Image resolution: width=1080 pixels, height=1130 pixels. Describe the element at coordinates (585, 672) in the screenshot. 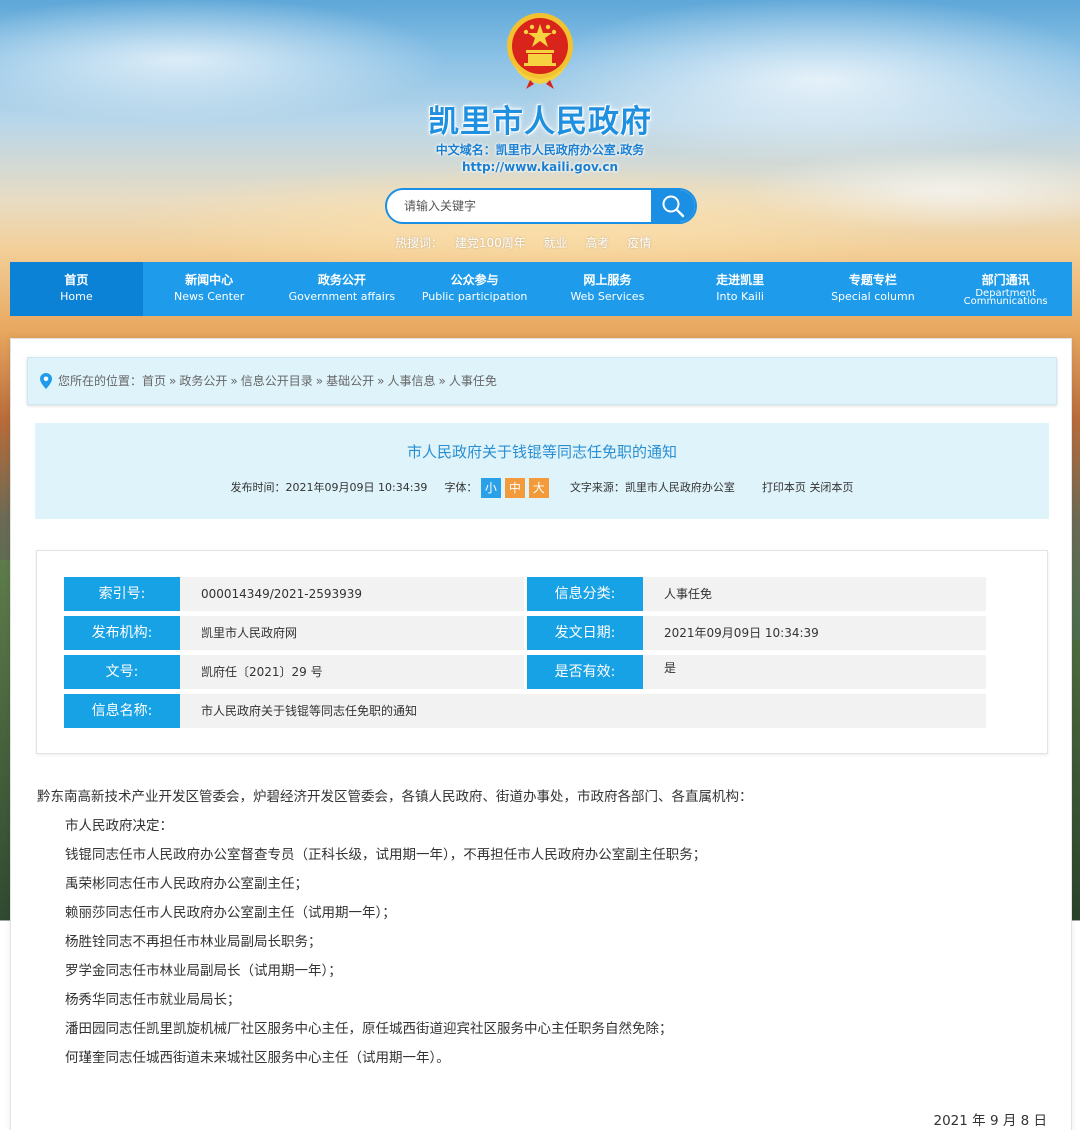

I see `info-label: 是否有效:` at that location.